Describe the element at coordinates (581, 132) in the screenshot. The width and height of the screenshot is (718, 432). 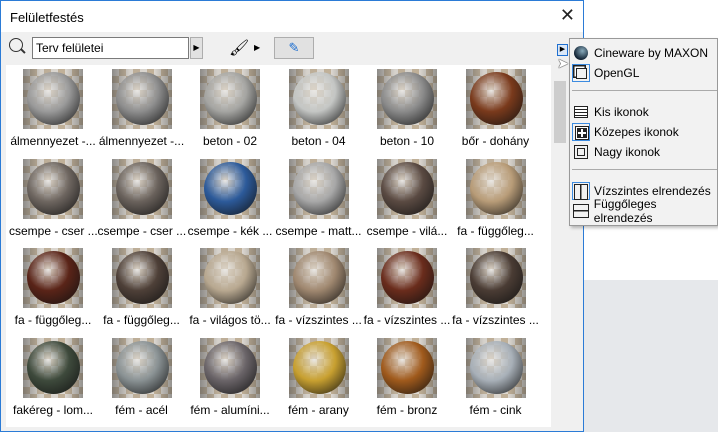
I see `medium-grid-icon` at that location.